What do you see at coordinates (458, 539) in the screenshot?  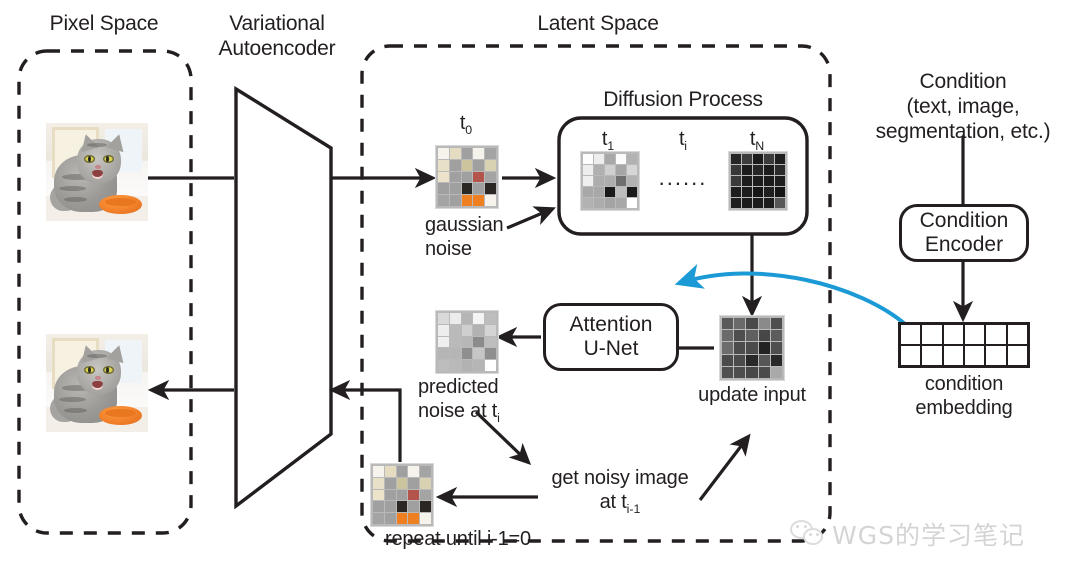 I see `repeat-until-label: repeat until i-1=0` at bounding box center [458, 539].